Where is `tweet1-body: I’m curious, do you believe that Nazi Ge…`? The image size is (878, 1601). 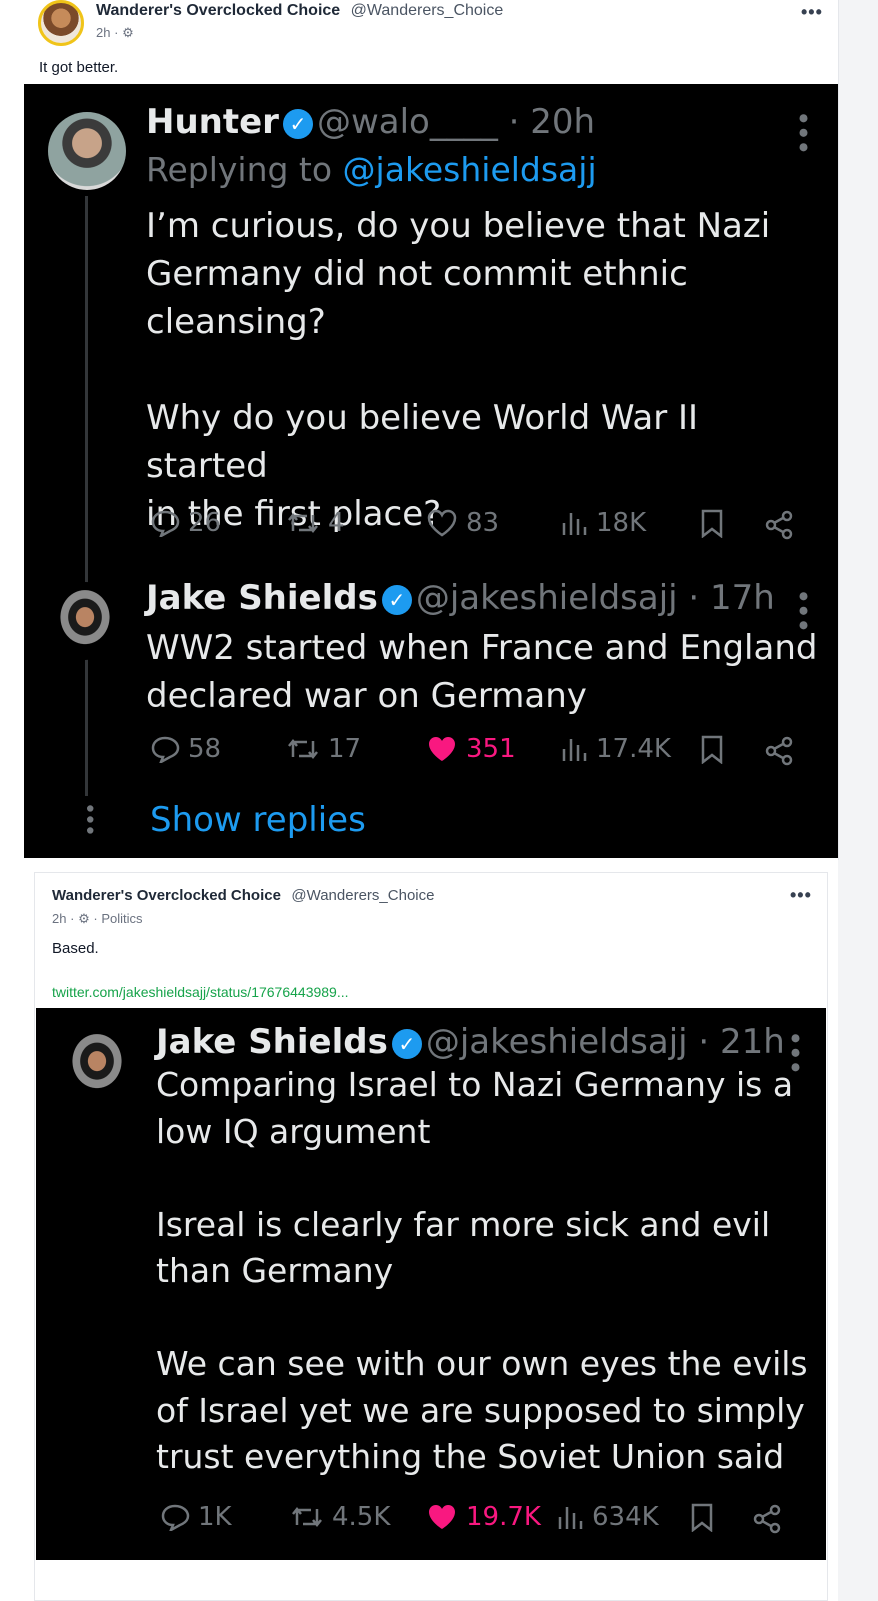
tweet1-body: I’m curious, do you believe that Nazi Ge… is located at coordinates (458, 370).